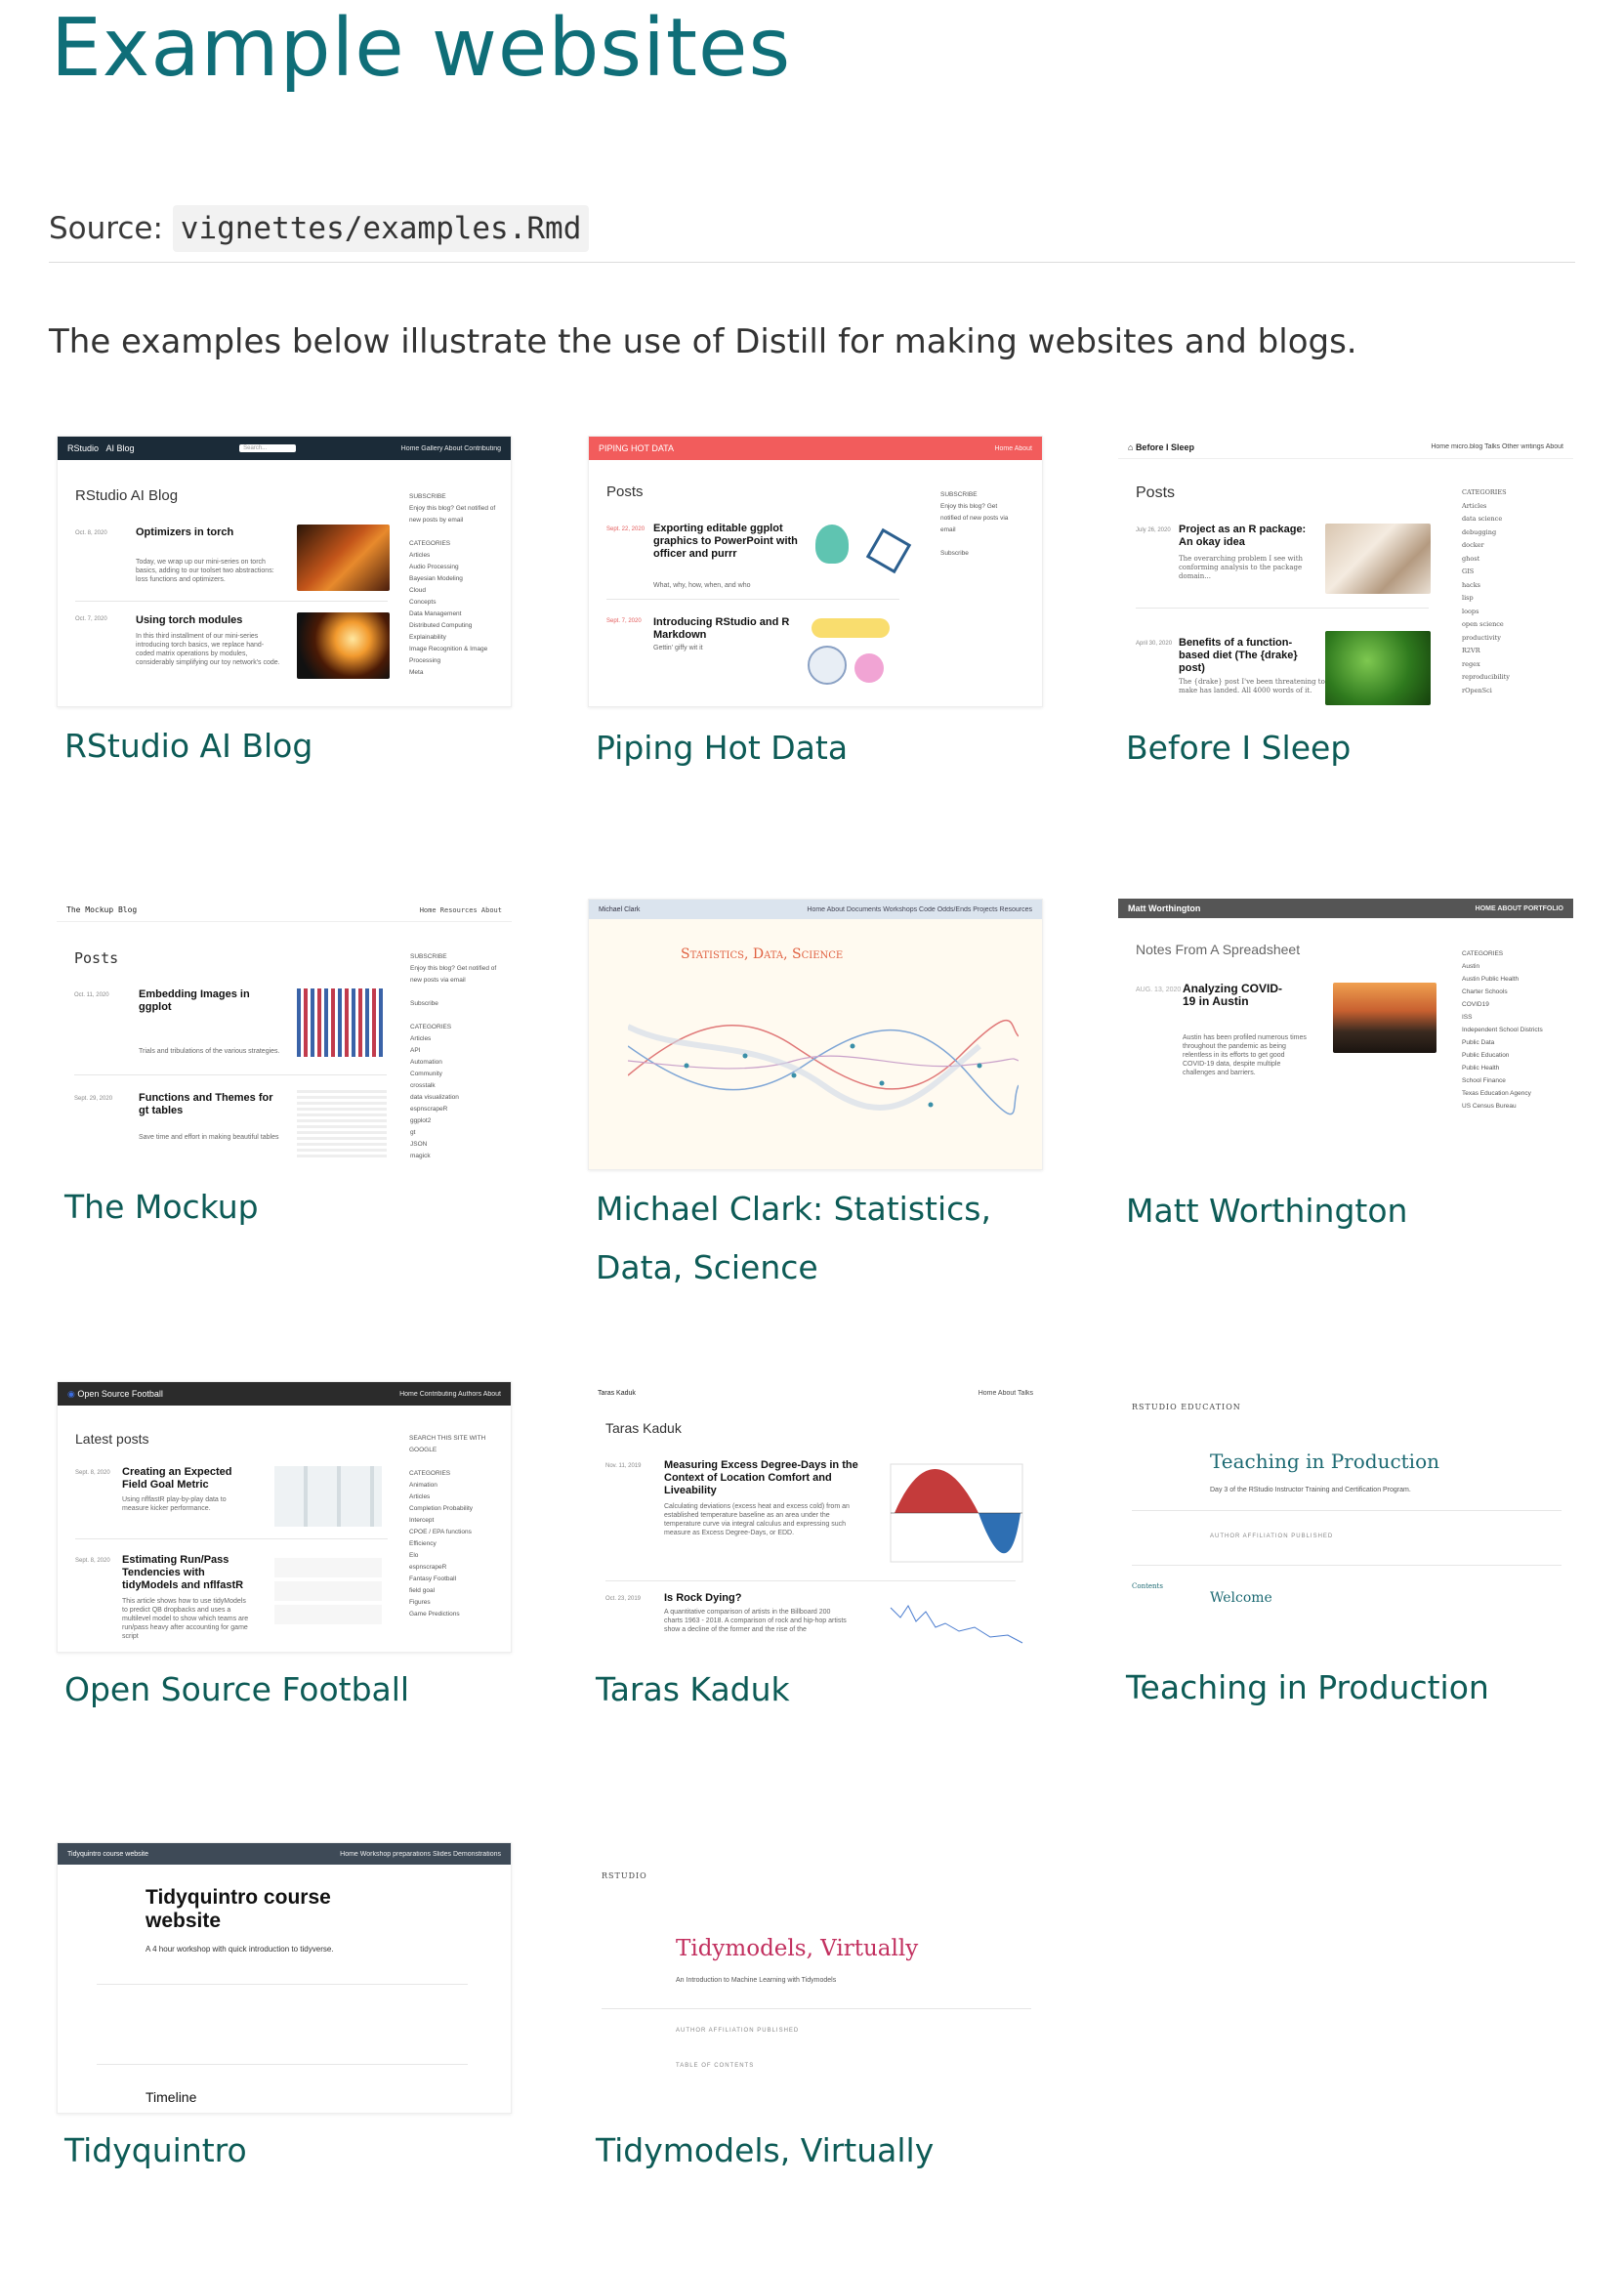 The image size is (1624, 2269). I want to click on divider, so click(812, 262).